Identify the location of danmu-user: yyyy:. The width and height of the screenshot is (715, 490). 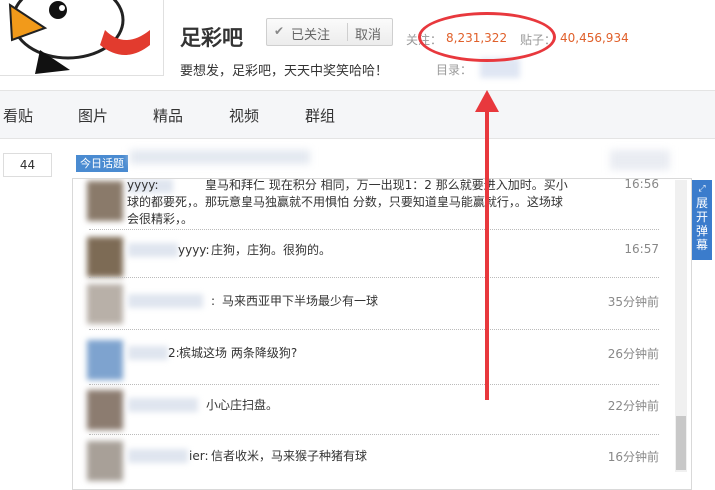
(194, 250).